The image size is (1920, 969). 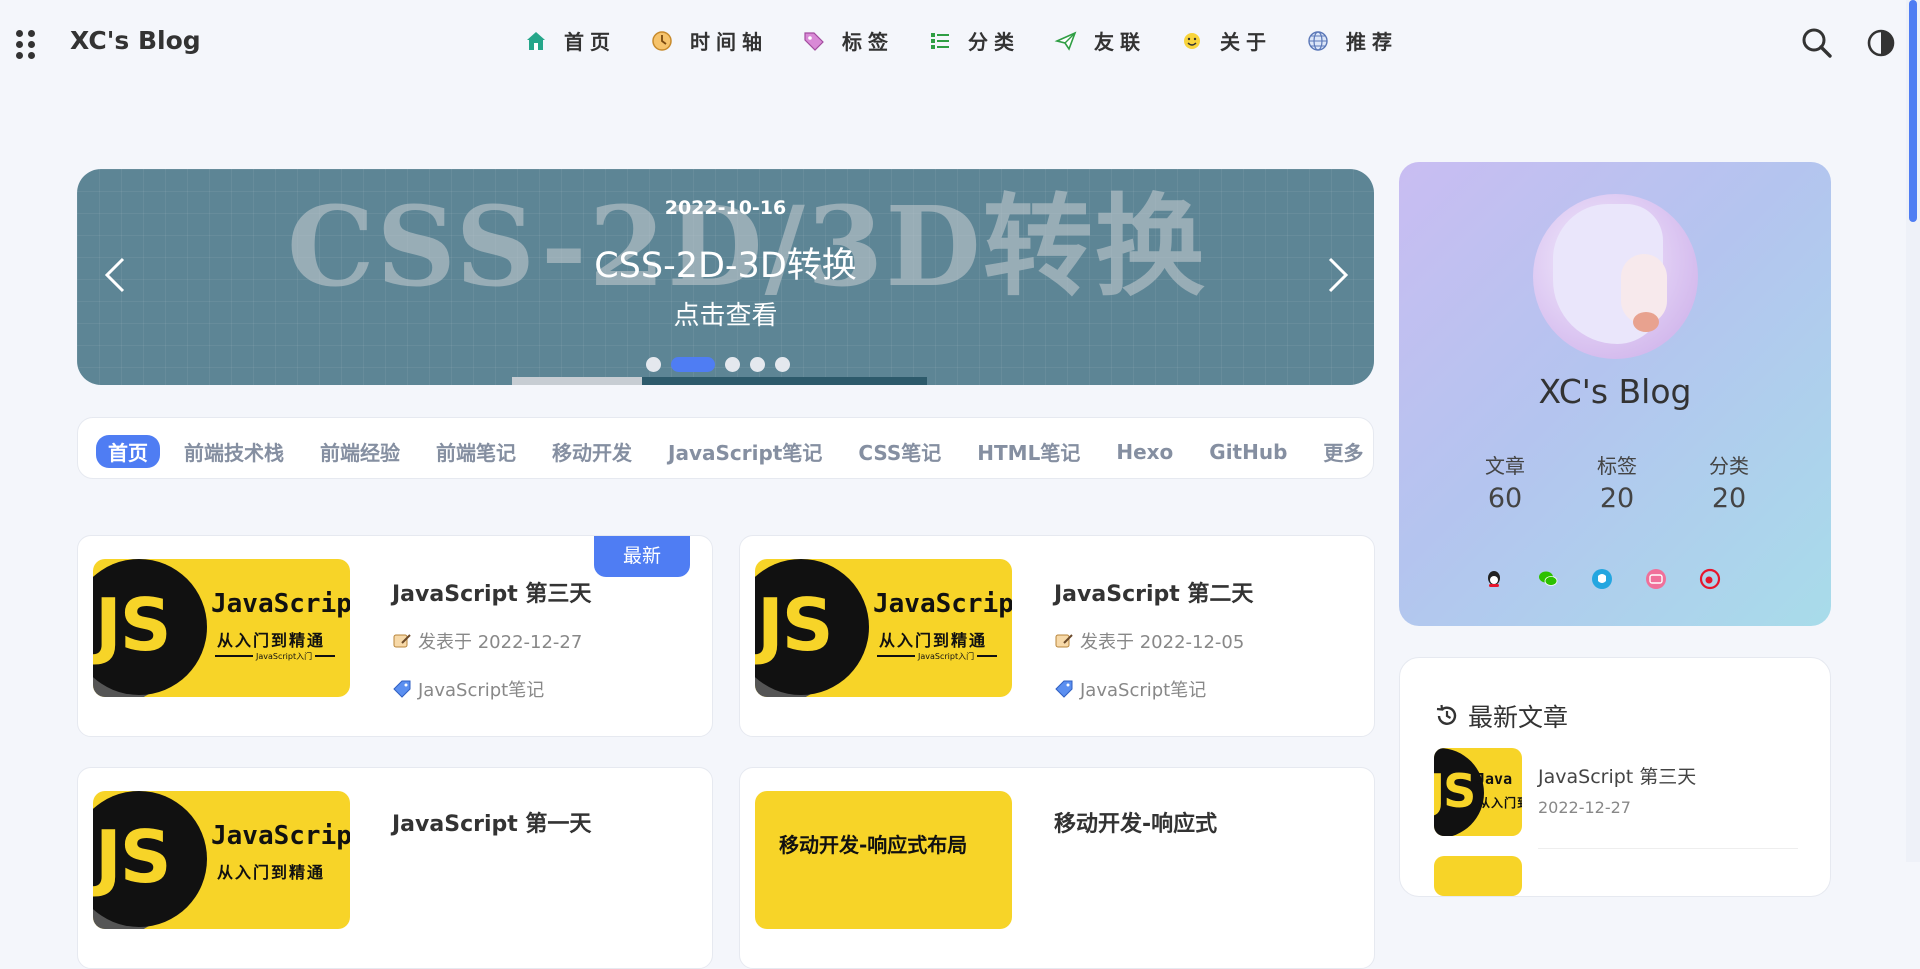 I want to click on profile-stats: 文章 60 标签 20 分类 20, so click(x=1617, y=482).